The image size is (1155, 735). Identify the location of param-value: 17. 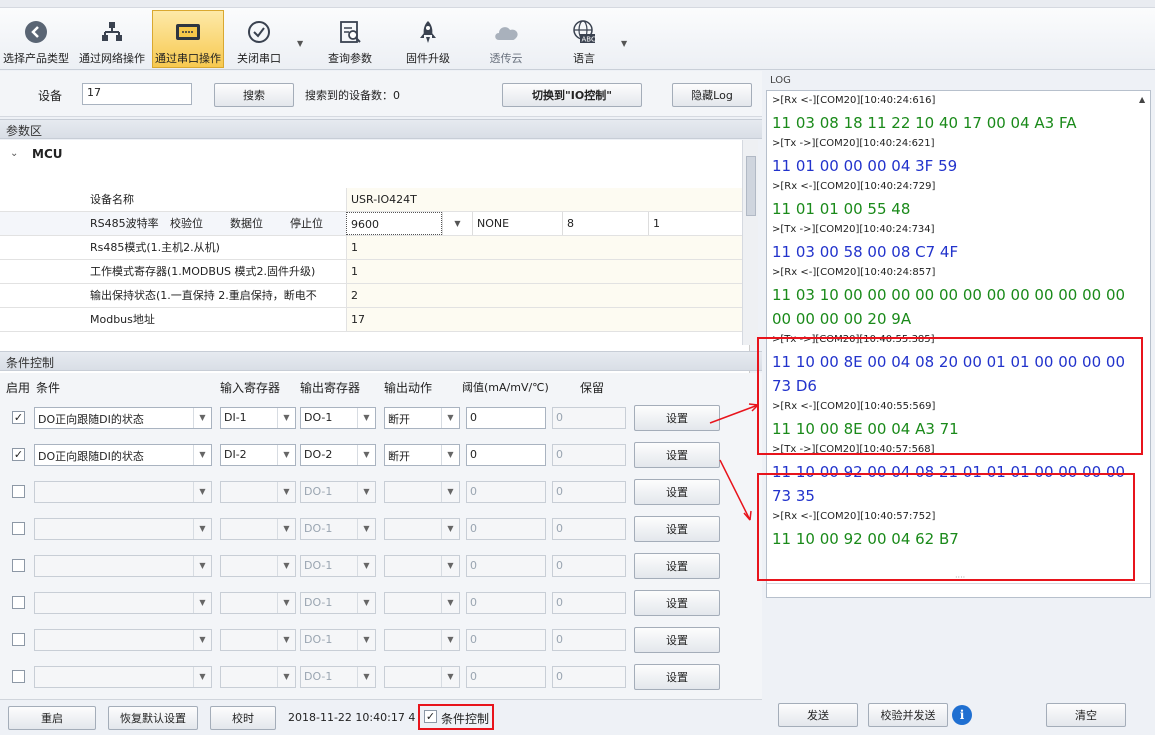
(547, 319).